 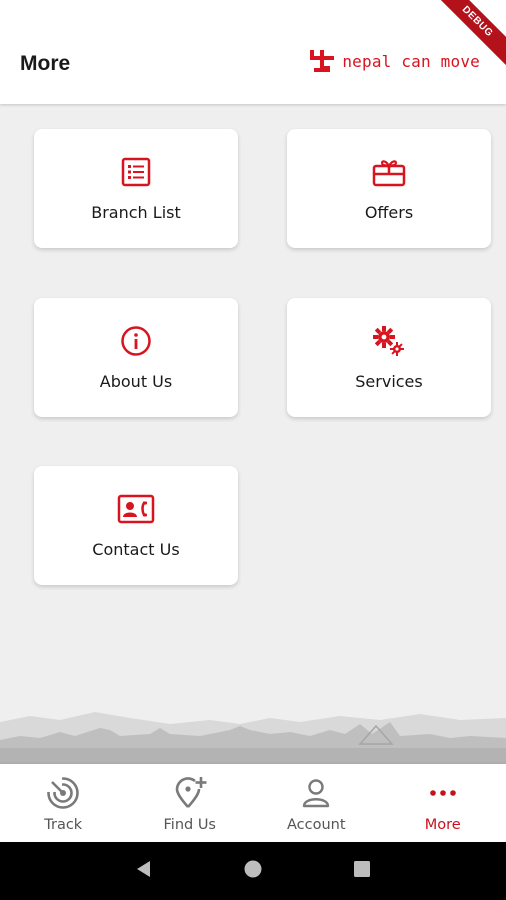 I want to click on more-dots-icon, so click(x=443, y=793).